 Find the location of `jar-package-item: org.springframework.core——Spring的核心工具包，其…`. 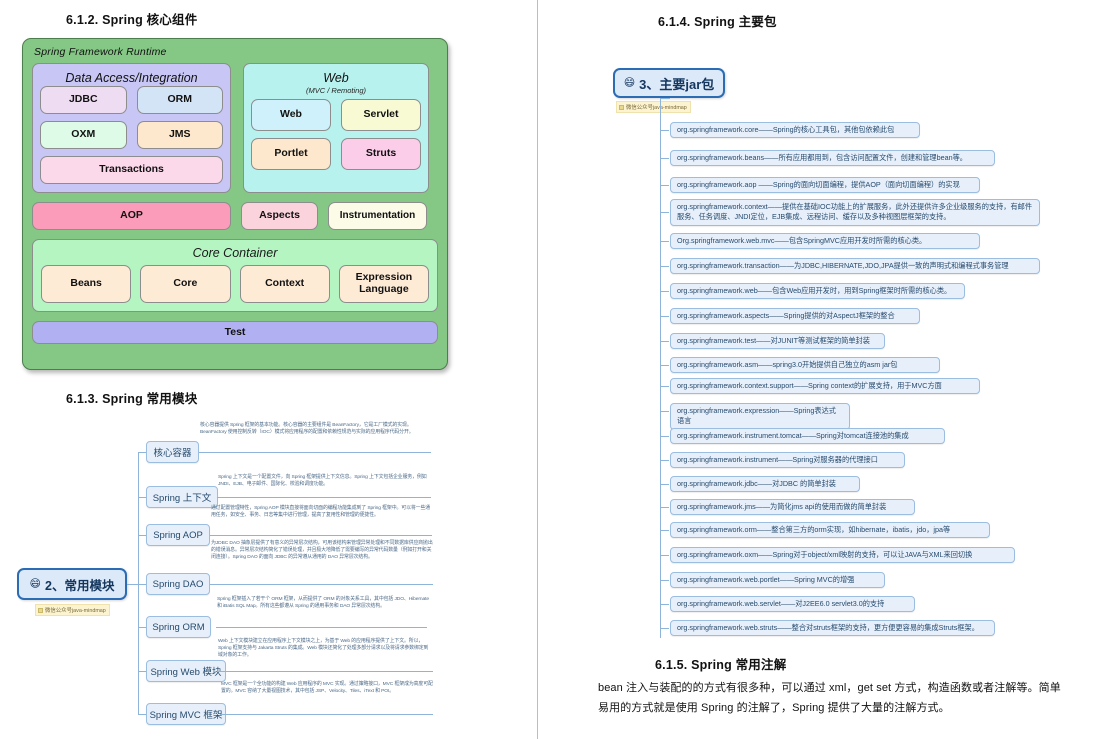

jar-package-item: org.springframework.core——Spring的核心工具包，其… is located at coordinates (795, 130).